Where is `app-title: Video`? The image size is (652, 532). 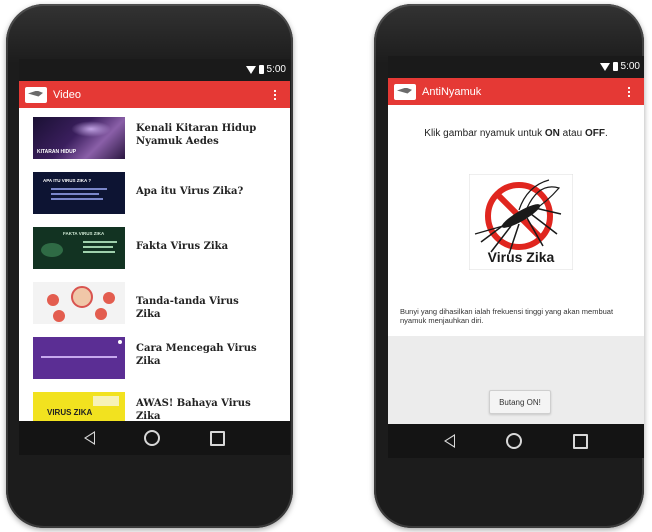 app-title: Video is located at coordinates (67, 94).